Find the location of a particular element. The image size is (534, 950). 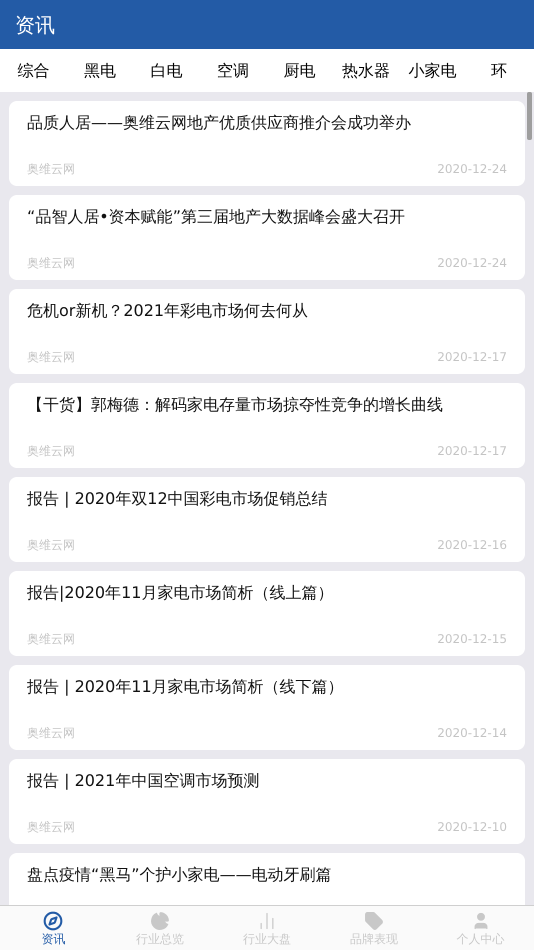

article-title: “品智人居•资本赋能”第三届地产大数据峰会盛大召开 is located at coordinates (216, 217).